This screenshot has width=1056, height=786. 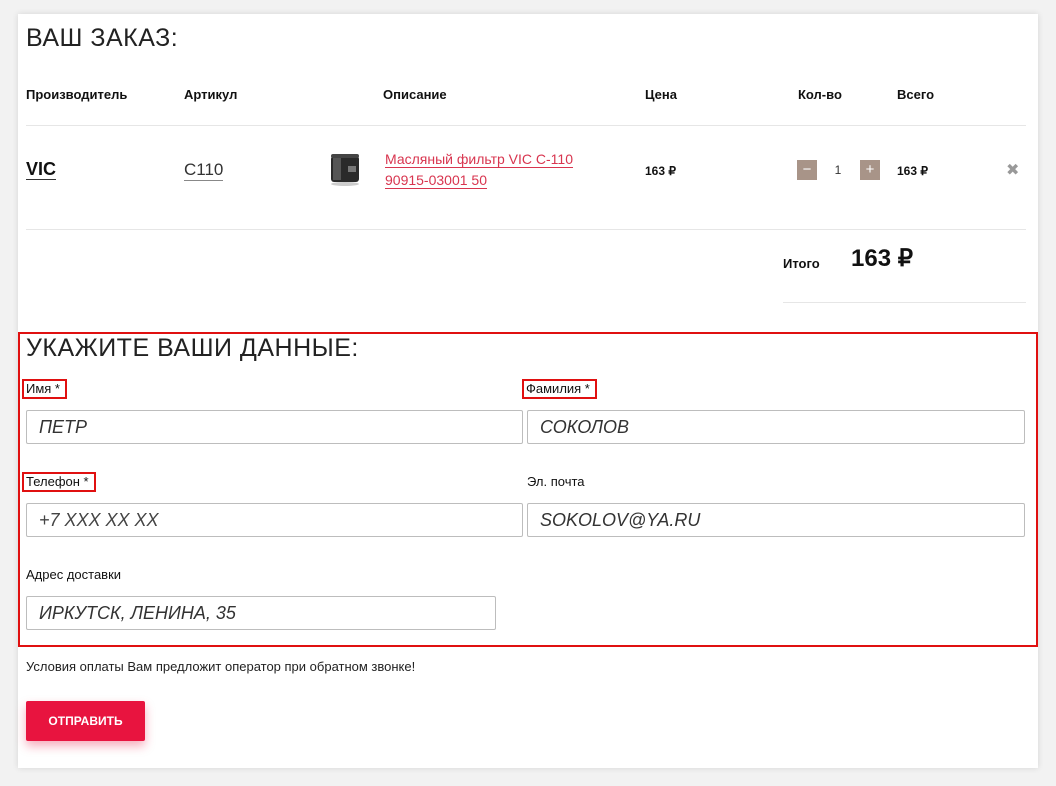 I want to click on address-input: ИРКУТСК, ЛЕНИНА, 35, so click(x=261, y=613).